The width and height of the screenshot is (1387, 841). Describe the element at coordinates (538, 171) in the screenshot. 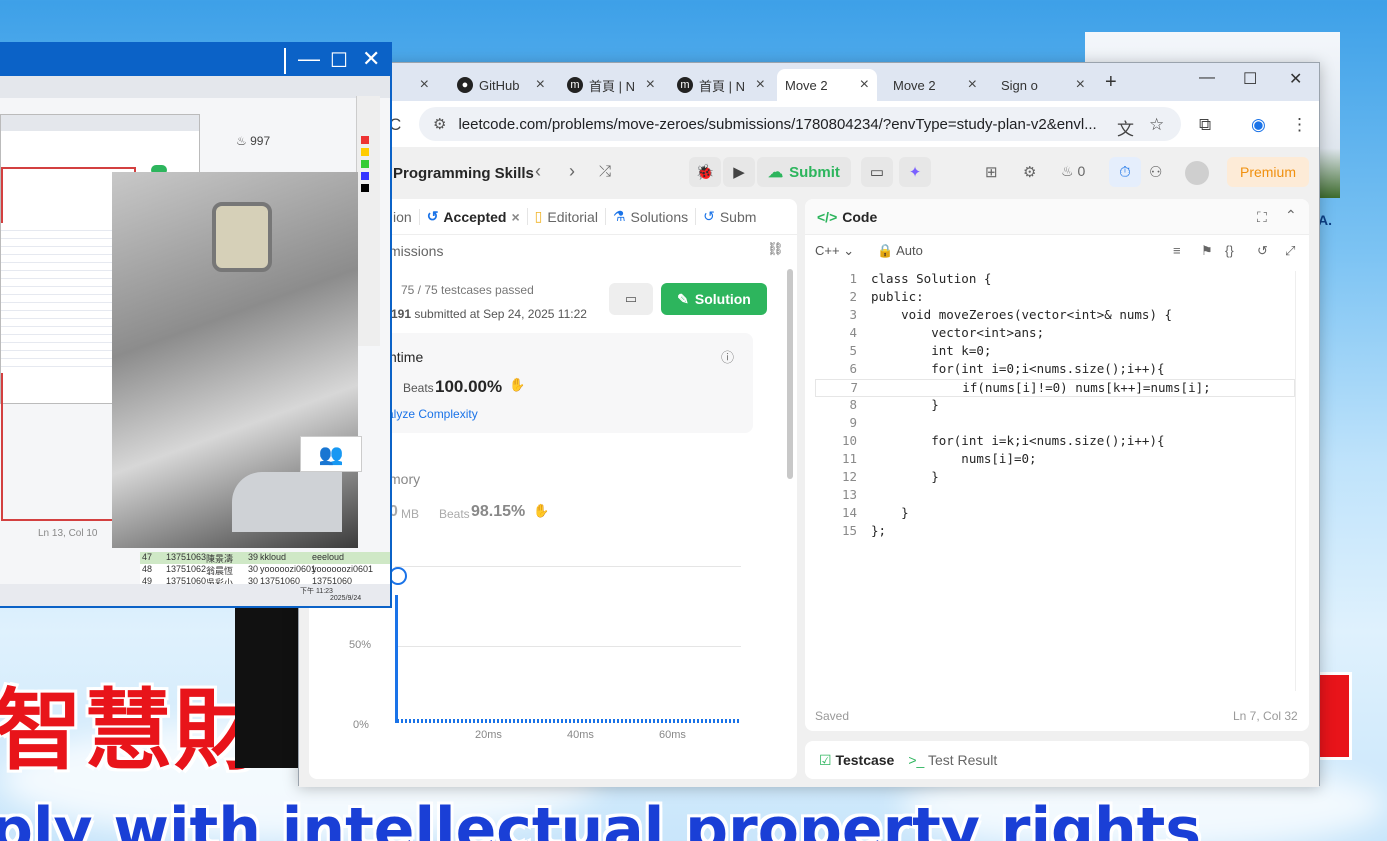

I see `prev-problem-icon: ‹` at that location.